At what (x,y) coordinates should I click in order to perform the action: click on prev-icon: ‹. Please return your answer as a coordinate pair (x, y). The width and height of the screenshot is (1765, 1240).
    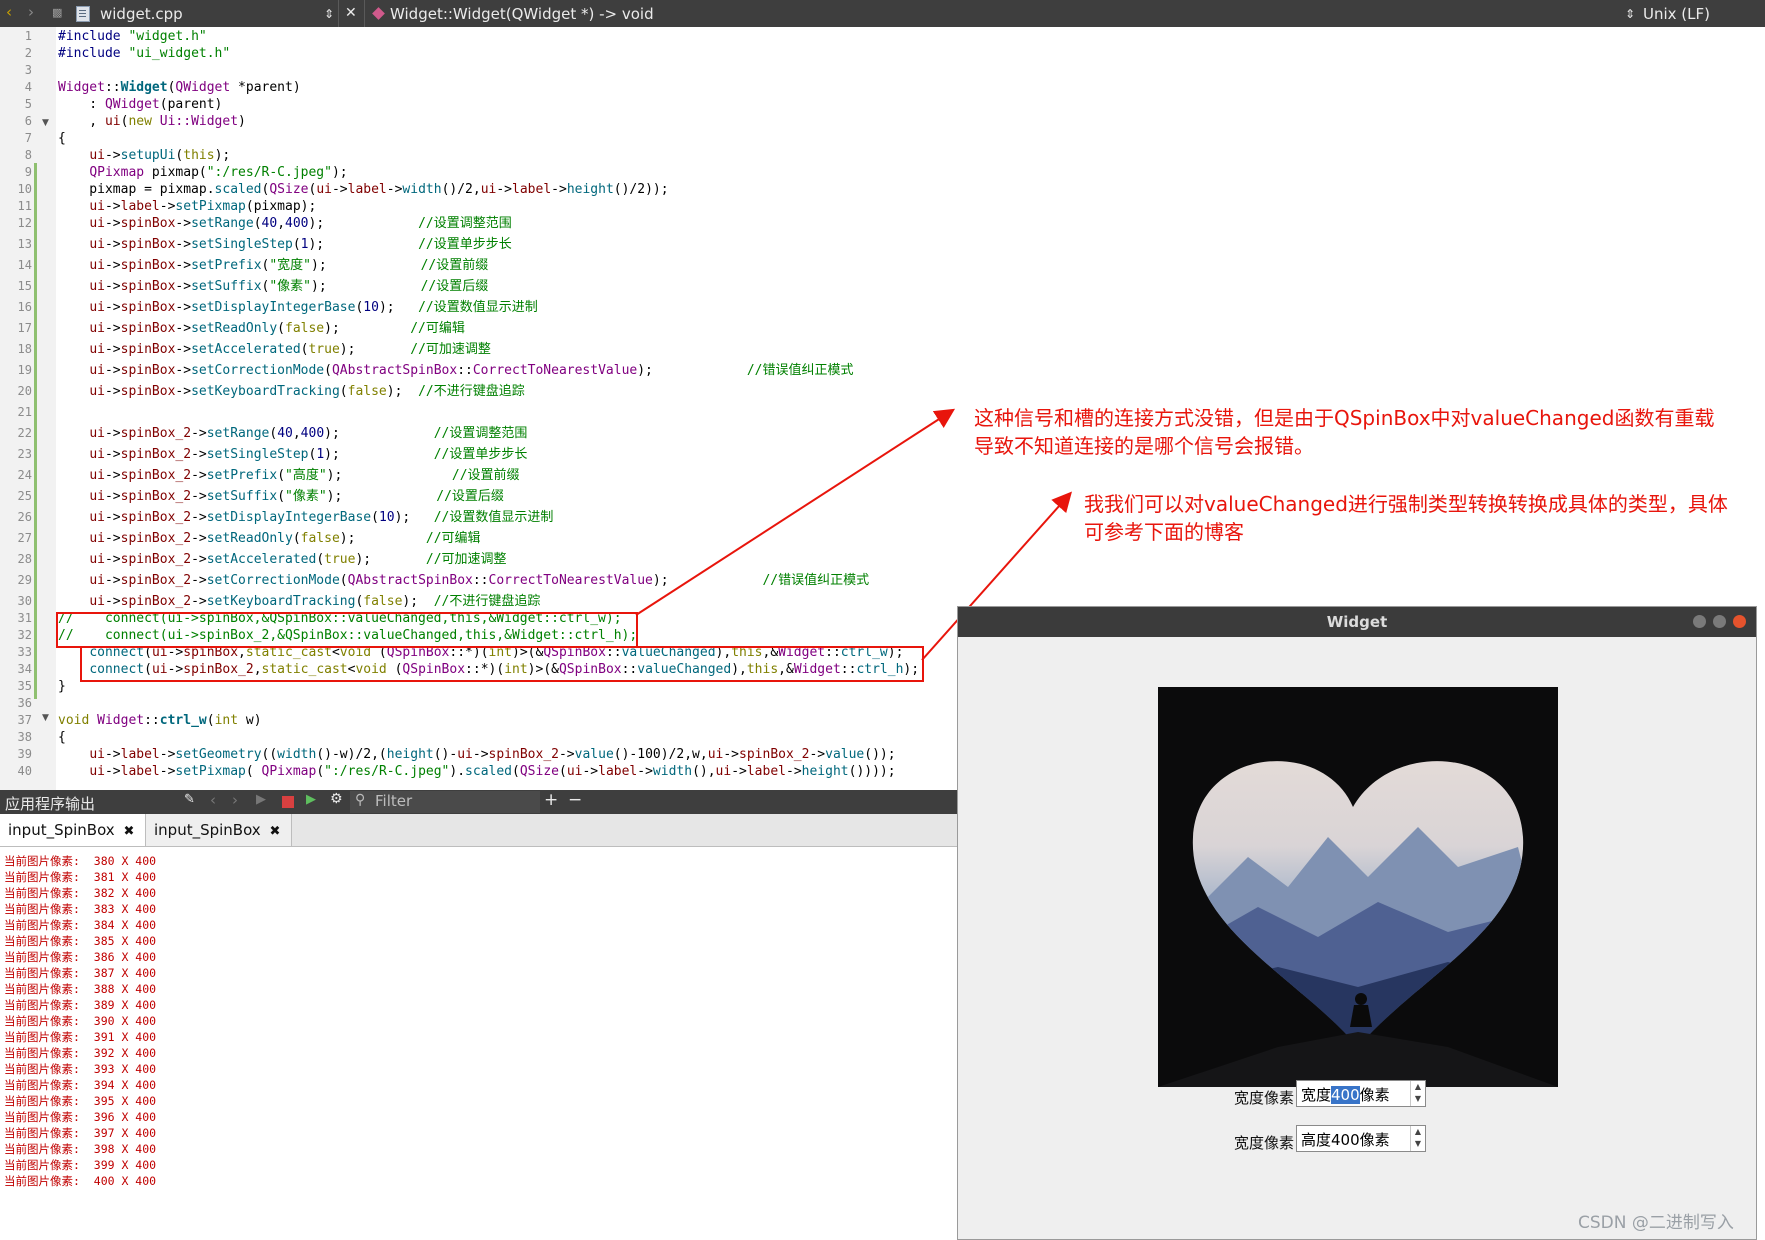
    Looking at the image, I should click on (213, 800).